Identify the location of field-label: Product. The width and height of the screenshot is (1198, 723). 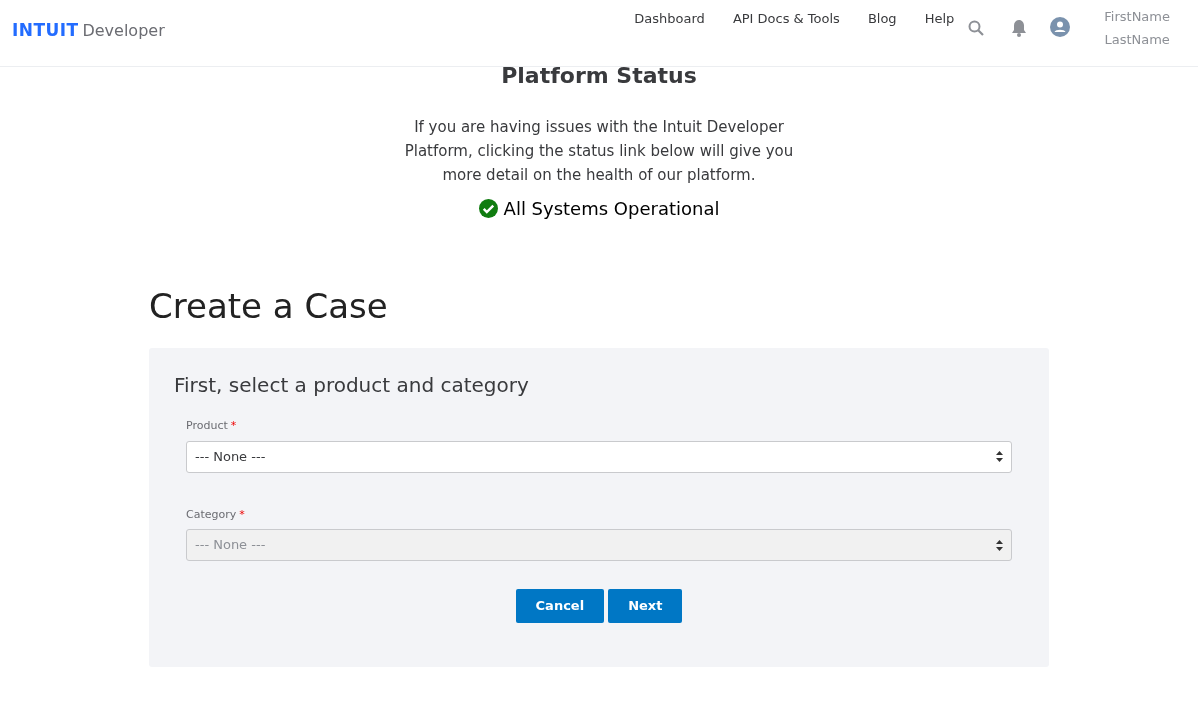
(207, 426).